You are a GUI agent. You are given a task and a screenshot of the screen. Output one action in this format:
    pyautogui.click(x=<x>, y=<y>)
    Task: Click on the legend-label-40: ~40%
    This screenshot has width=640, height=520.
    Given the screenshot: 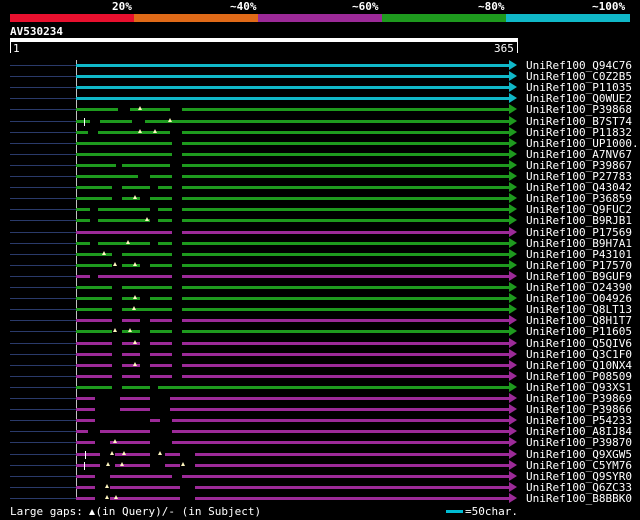 What is the action you would take?
    pyautogui.click(x=243, y=6)
    